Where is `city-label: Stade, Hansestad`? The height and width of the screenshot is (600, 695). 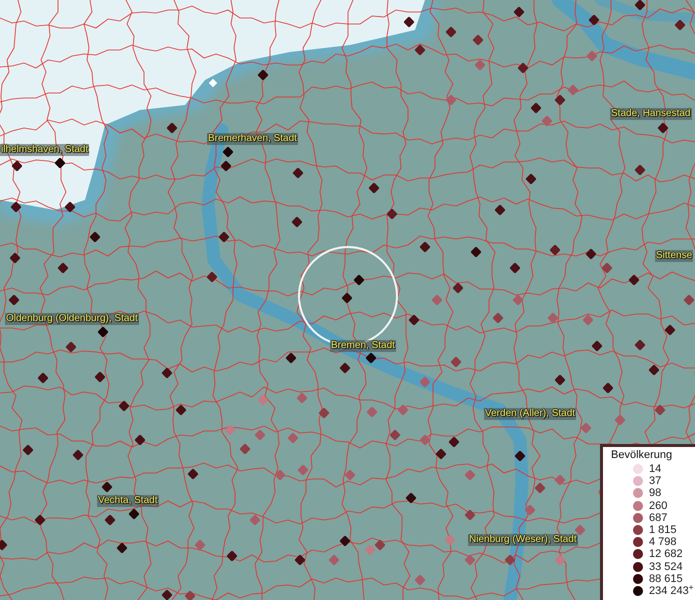
city-label: Stade, Hansestad is located at coordinates (651, 114).